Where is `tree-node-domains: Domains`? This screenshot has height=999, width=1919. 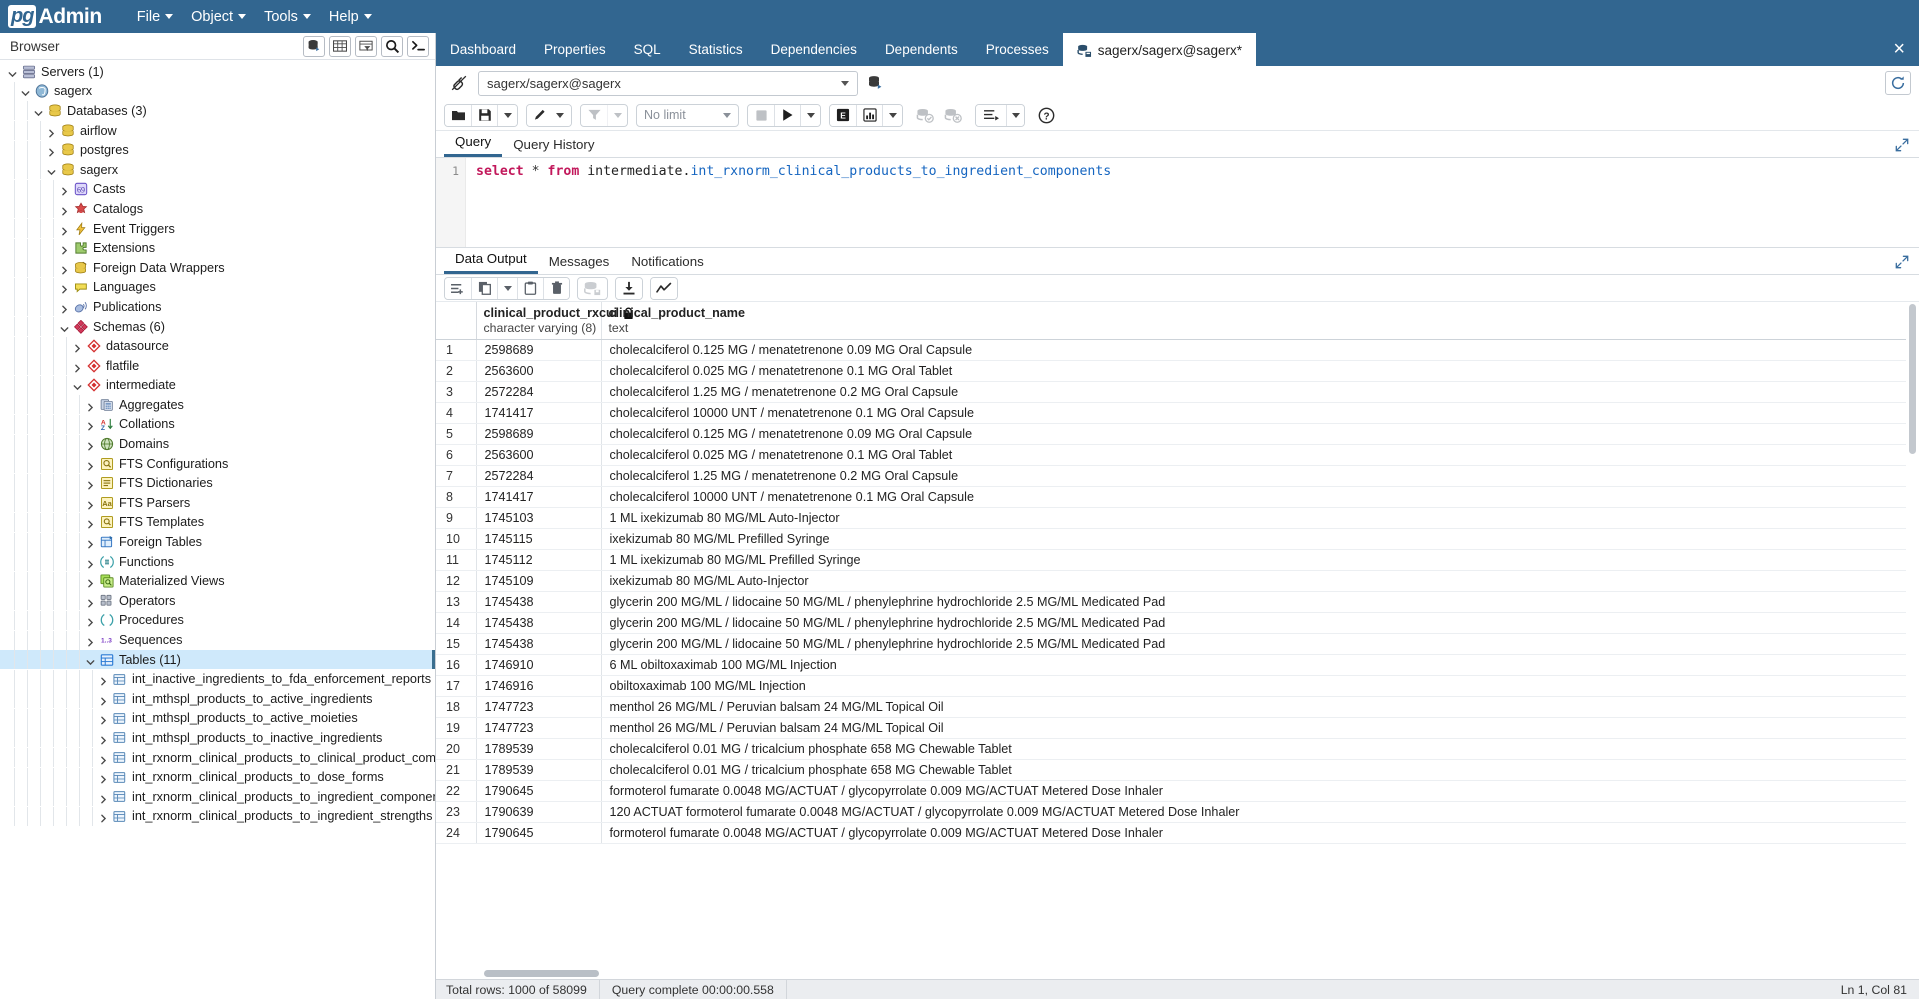 tree-node-domains: Domains is located at coordinates (217, 444).